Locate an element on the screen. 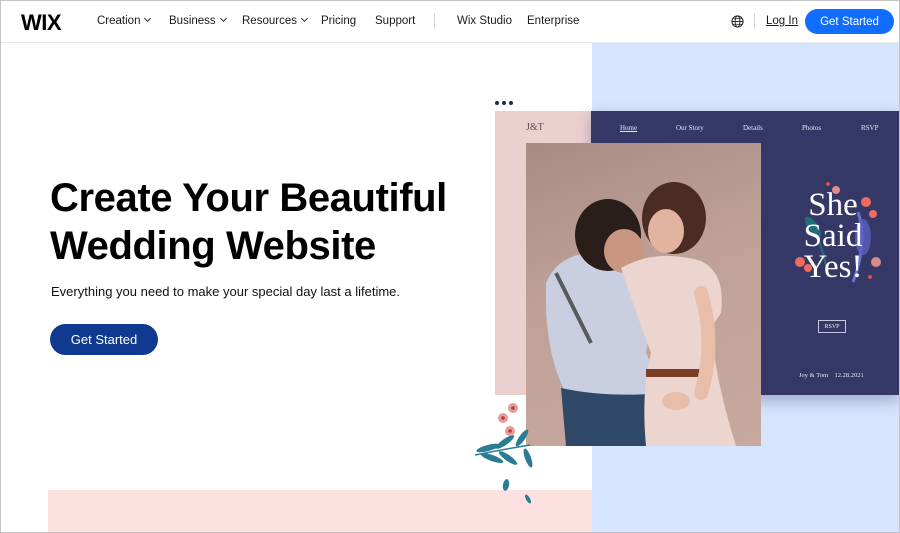  mockup-nav-home: Home is located at coordinates (628, 128).